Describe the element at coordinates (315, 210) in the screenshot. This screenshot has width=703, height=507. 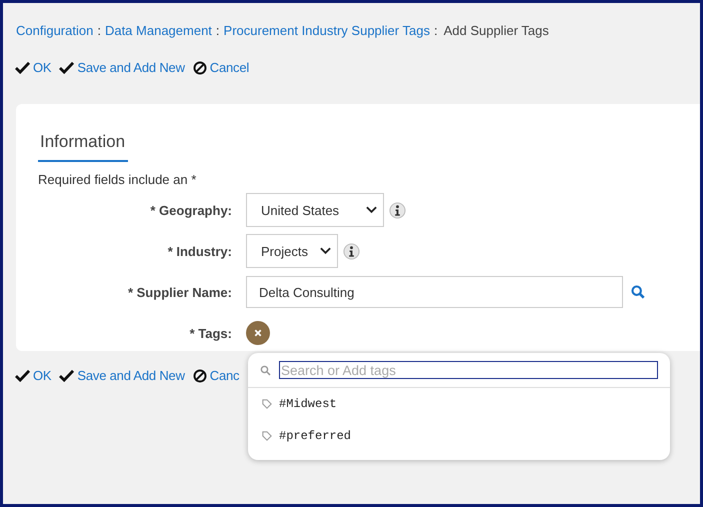
I see `select-field: United States` at that location.